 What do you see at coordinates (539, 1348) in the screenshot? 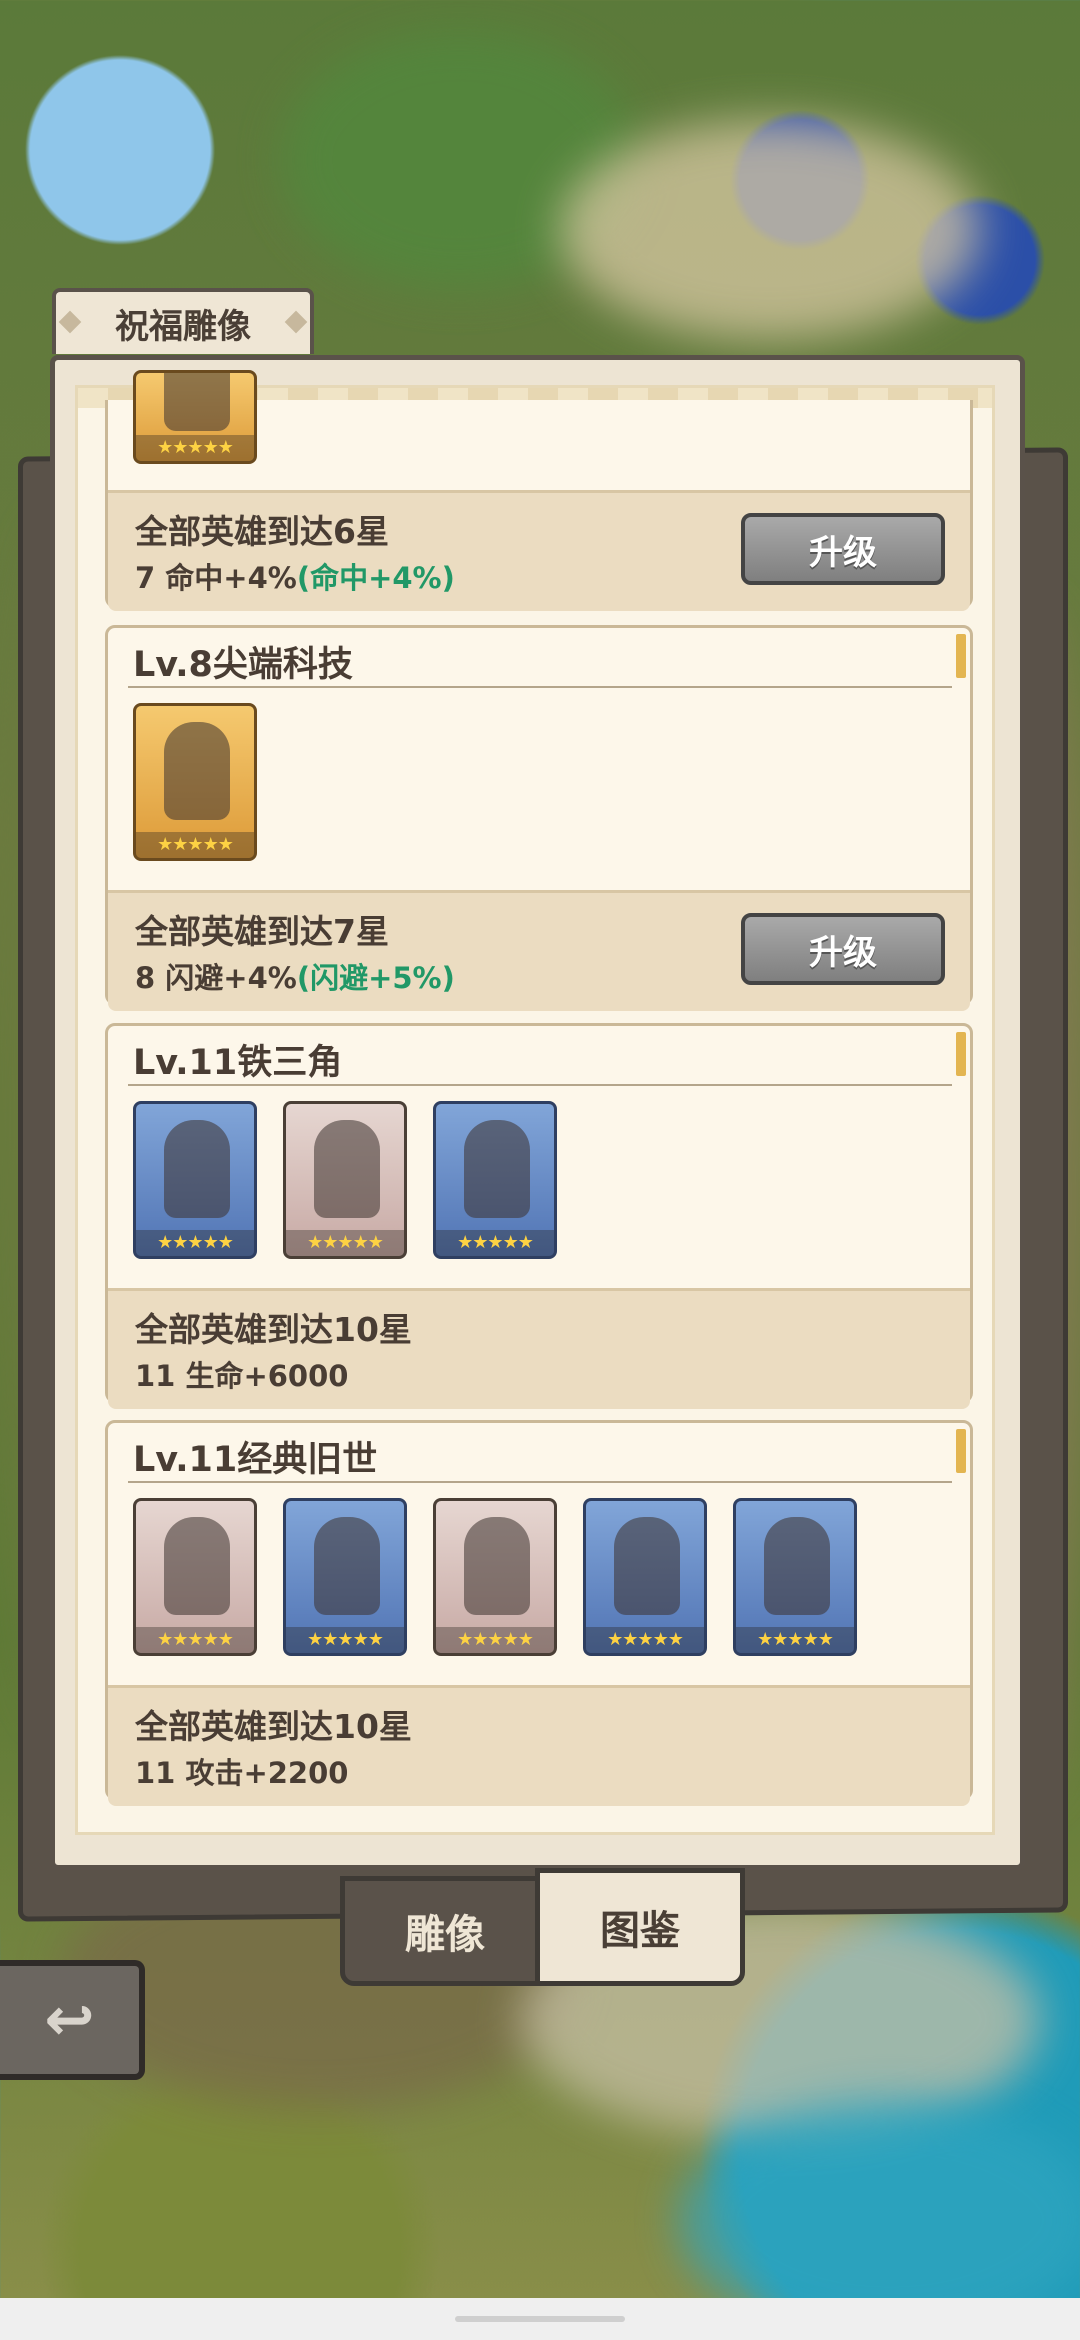
I see `requirement-row: 全部英雄到达10星 11 生命+6000` at bounding box center [539, 1348].